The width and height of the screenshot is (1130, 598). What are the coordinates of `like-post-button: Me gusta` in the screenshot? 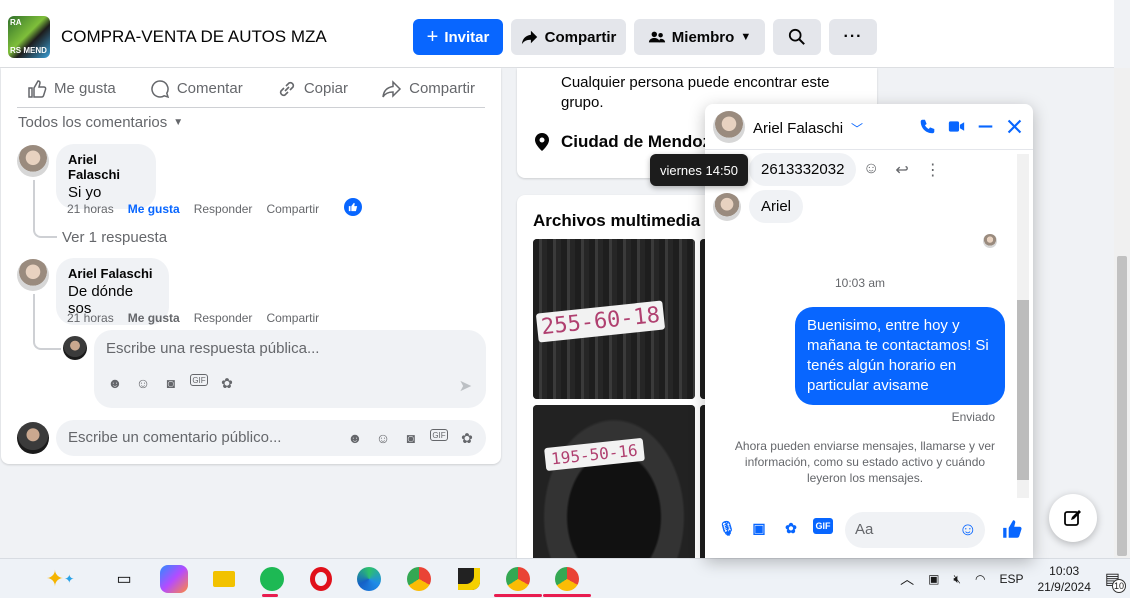 It's located at (71, 89).